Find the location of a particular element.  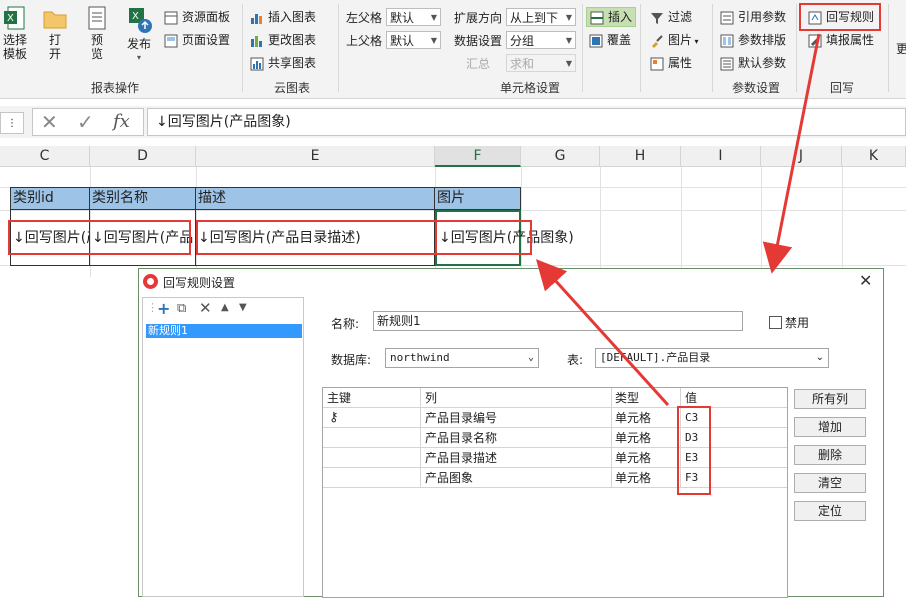

attribute-button: 属性 is located at coordinates (671, 63).